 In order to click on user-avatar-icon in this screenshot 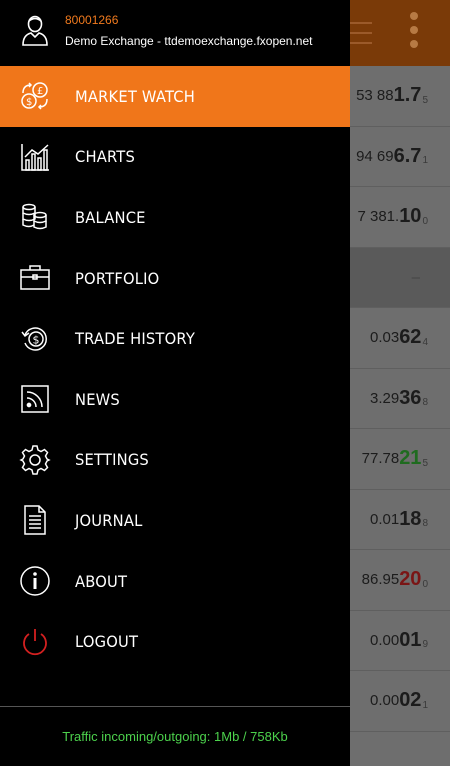, I will do `click(35, 30)`.